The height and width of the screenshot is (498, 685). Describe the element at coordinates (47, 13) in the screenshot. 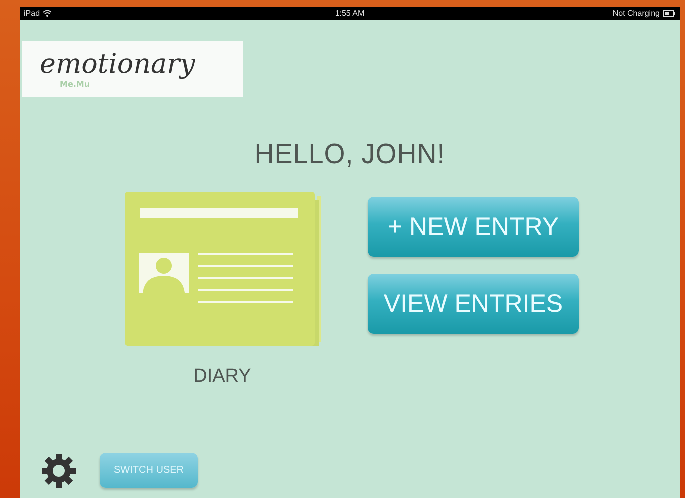

I see `wifi-icon` at that location.